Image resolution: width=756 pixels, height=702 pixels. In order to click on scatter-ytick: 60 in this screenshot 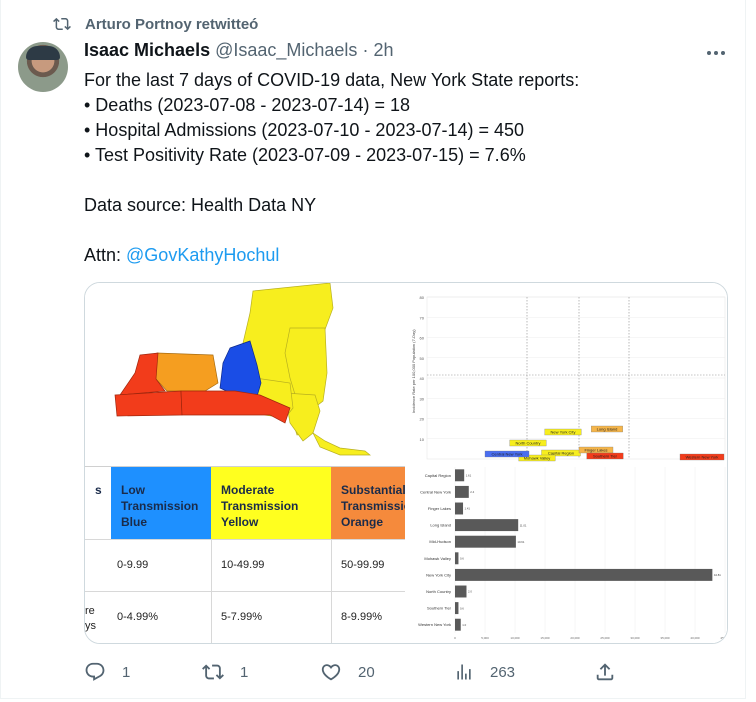, I will do `click(422, 338)`.